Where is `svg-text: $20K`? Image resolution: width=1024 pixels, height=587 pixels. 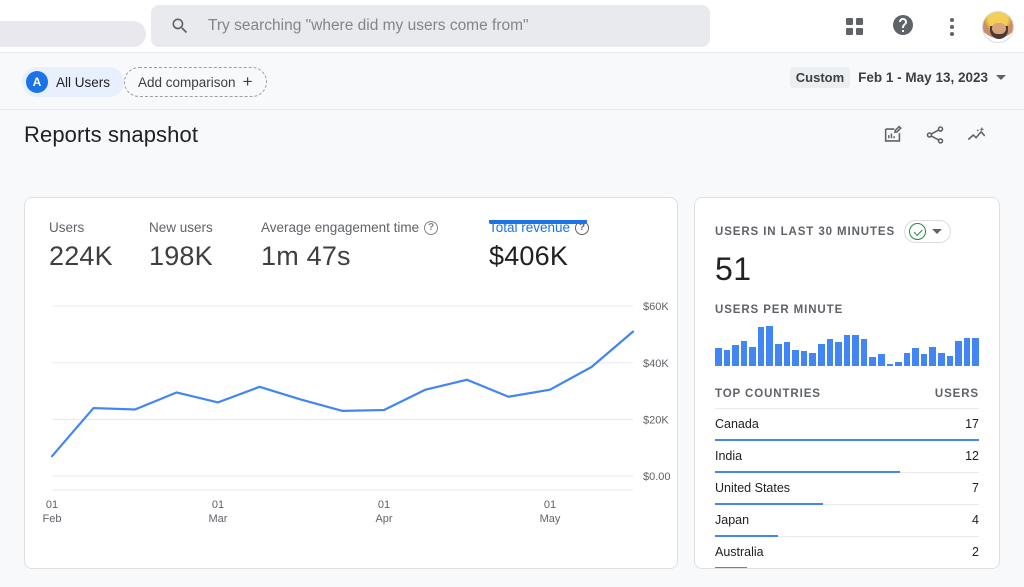 svg-text: $20K is located at coordinates (656, 420).